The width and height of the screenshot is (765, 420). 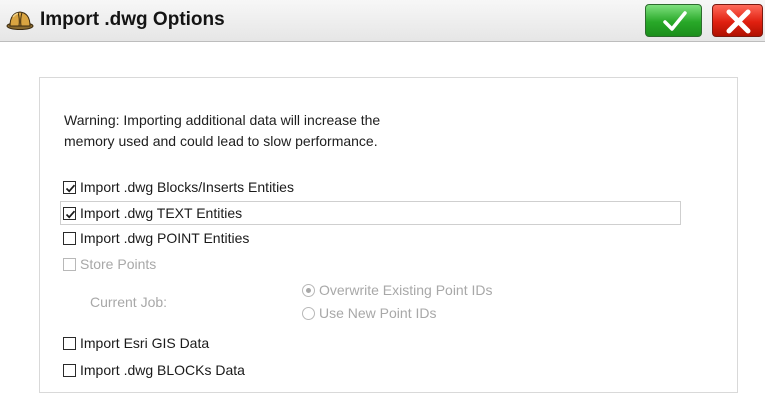 I want to click on ok-button, so click(x=673, y=20).